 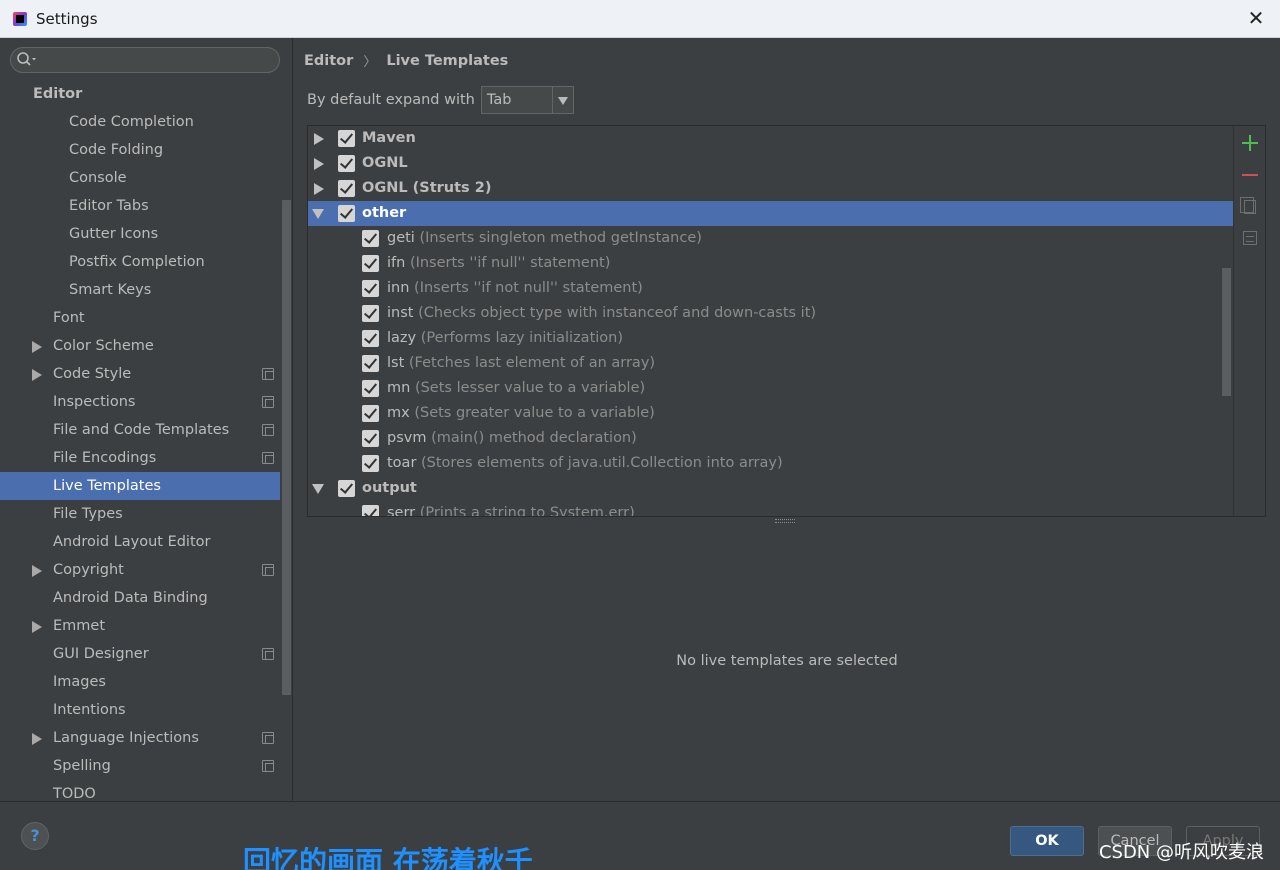 What do you see at coordinates (389, 138) in the screenshot?
I see `template-group-name: Maven` at bounding box center [389, 138].